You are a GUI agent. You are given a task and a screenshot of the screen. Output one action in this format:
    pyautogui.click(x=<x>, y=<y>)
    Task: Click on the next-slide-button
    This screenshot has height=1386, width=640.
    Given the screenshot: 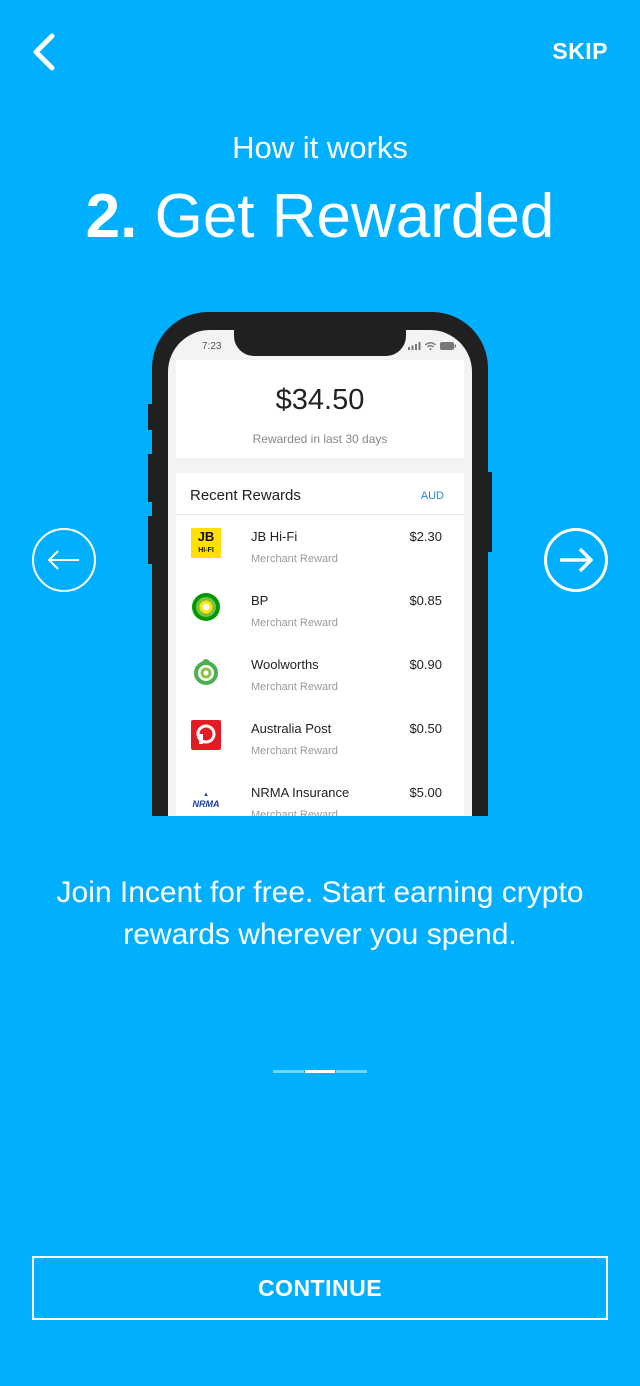 What is the action you would take?
    pyautogui.click(x=576, y=560)
    